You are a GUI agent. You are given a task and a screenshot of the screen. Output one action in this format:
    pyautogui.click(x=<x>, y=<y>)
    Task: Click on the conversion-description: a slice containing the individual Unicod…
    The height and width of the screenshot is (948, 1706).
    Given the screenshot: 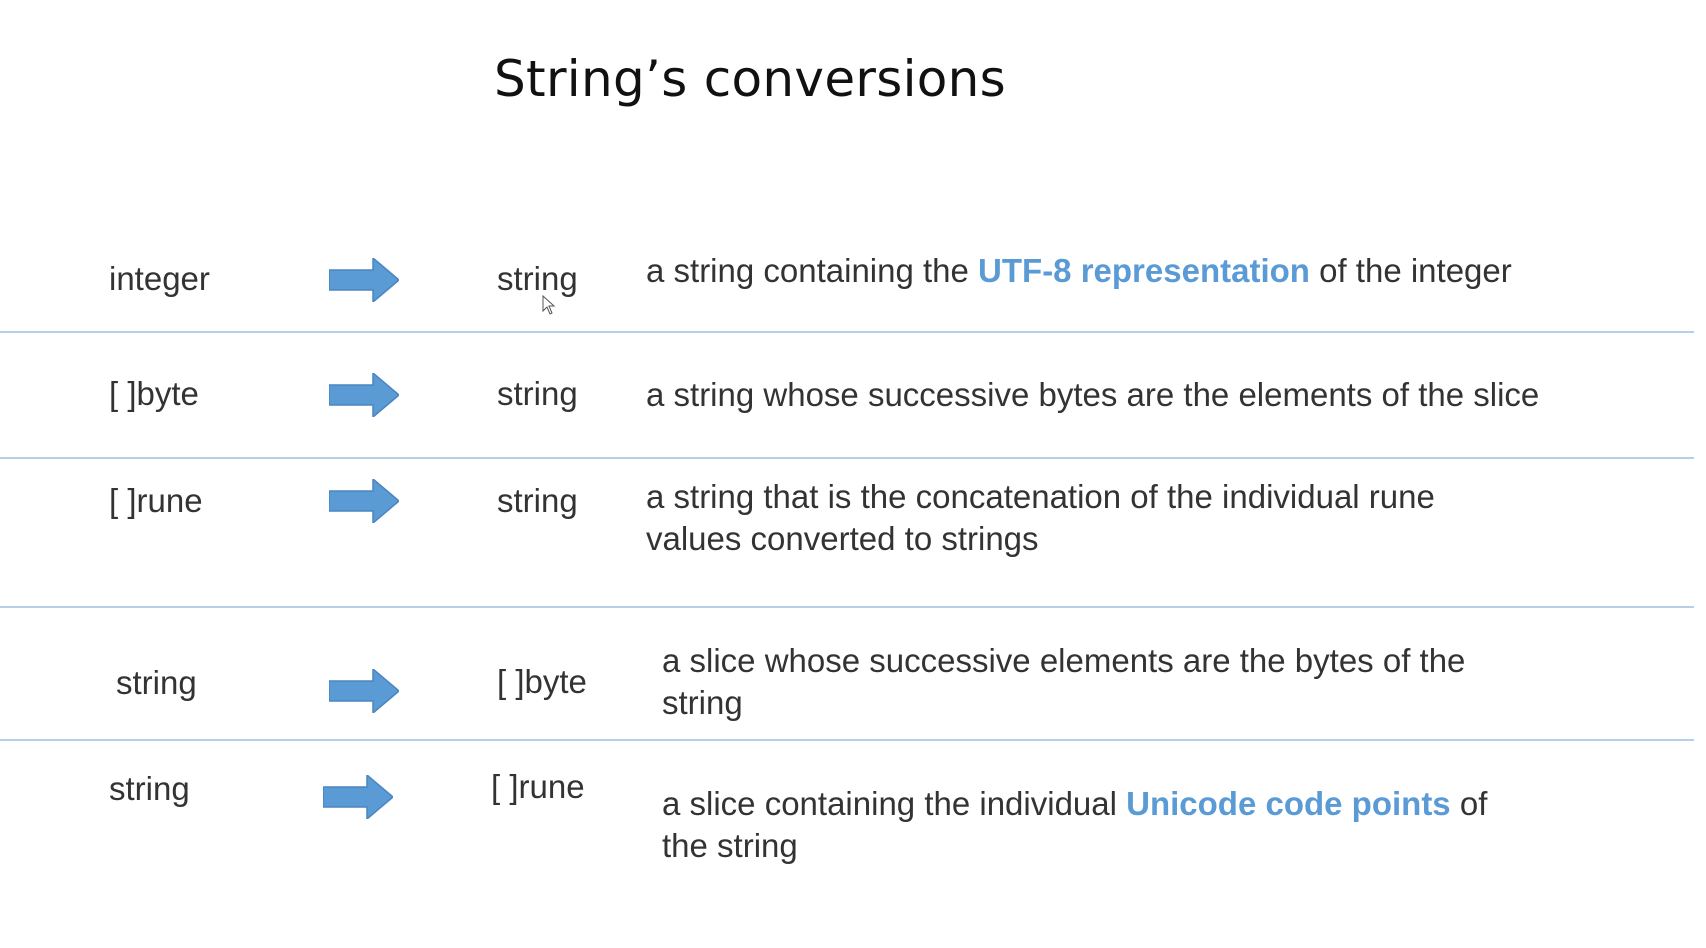 What is the action you would take?
    pyautogui.click(x=1075, y=824)
    